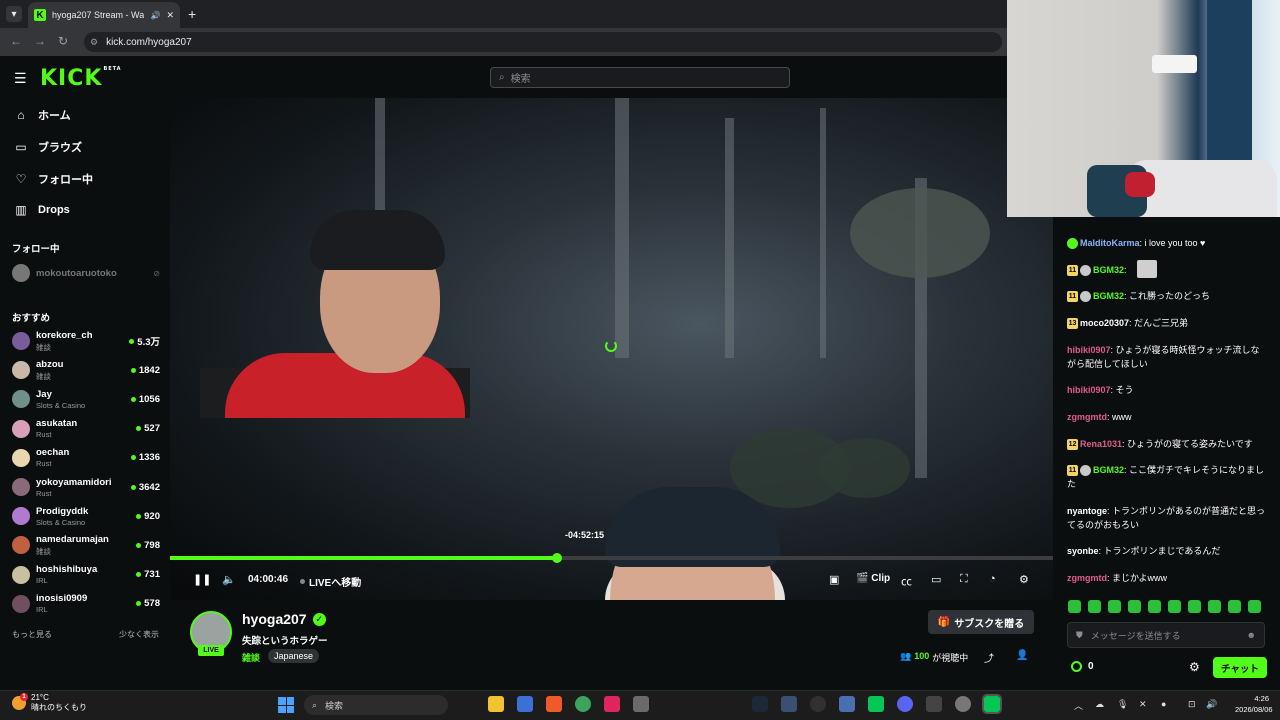 The image size is (1280, 720). I want to click on emoji-icon: ☻, so click(1251, 635).